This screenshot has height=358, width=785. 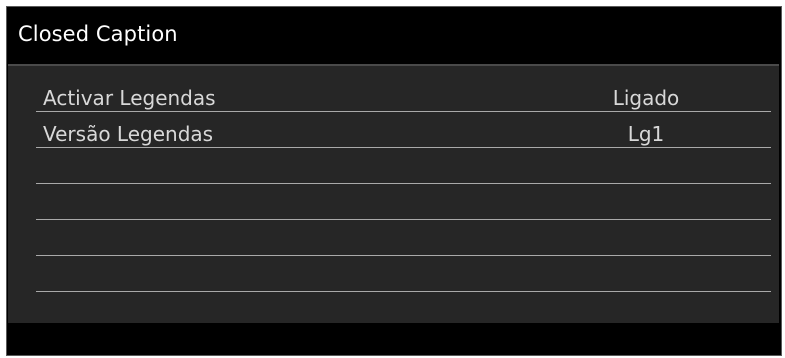 I want to click on menu-title: Closed Caption, so click(x=98, y=34).